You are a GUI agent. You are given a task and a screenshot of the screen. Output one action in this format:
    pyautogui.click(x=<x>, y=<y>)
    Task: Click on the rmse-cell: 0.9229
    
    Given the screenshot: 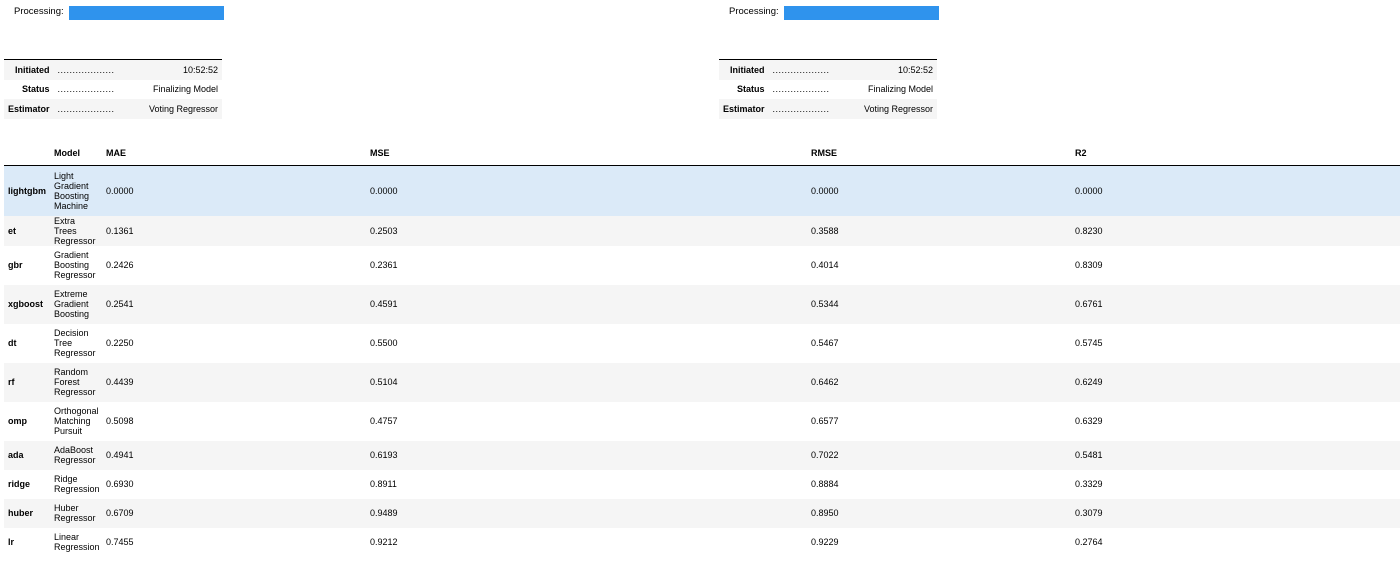 What is the action you would take?
    pyautogui.click(x=825, y=542)
    